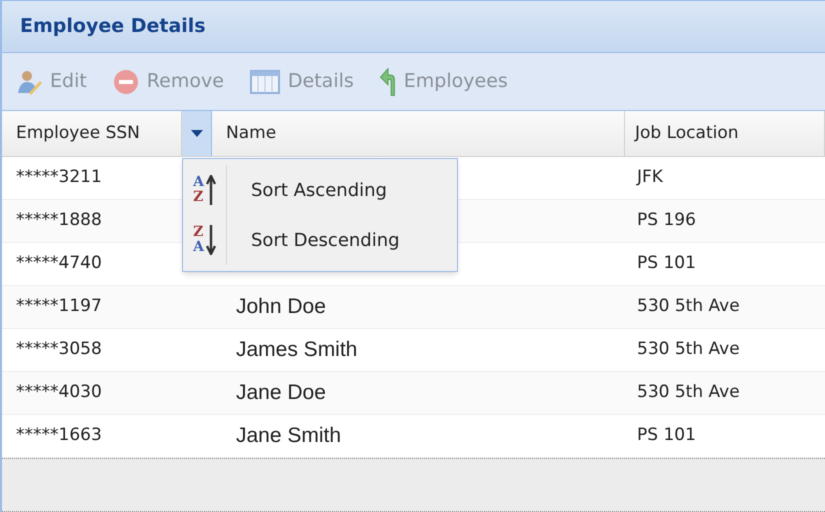 The height and width of the screenshot is (512, 825). Describe the element at coordinates (59, 177) in the screenshot. I see `ssn-cell: *****3211` at that location.